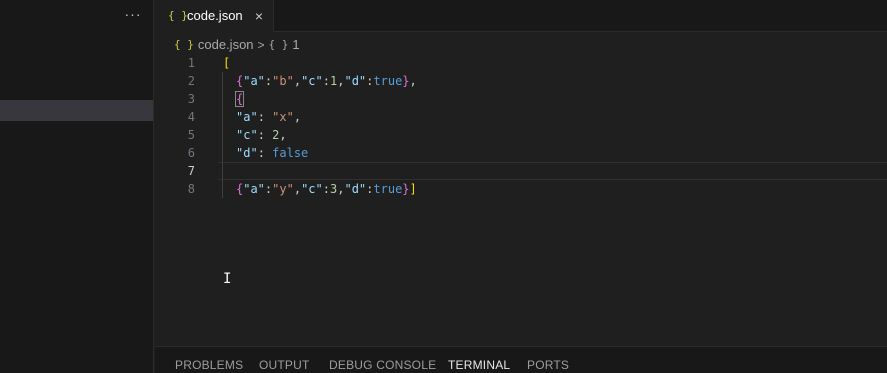  Describe the element at coordinates (191, 99) in the screenshot. I see `line-number: 3` at that location.